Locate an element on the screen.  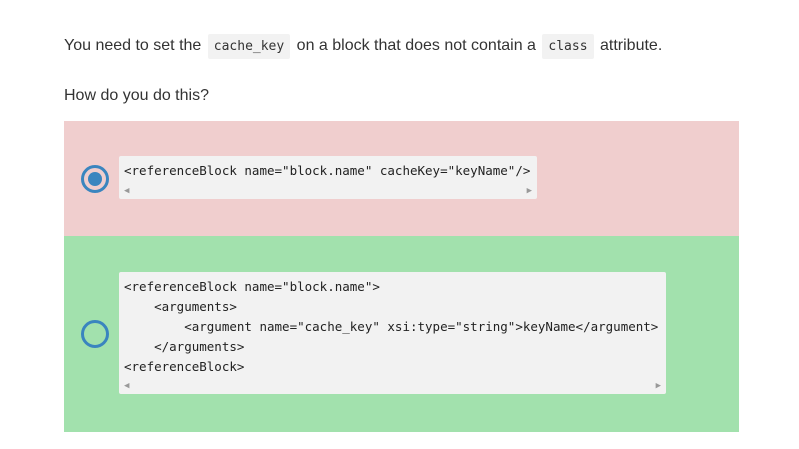
question-prompt: How do you do this? is located at coordinates (136, 95).